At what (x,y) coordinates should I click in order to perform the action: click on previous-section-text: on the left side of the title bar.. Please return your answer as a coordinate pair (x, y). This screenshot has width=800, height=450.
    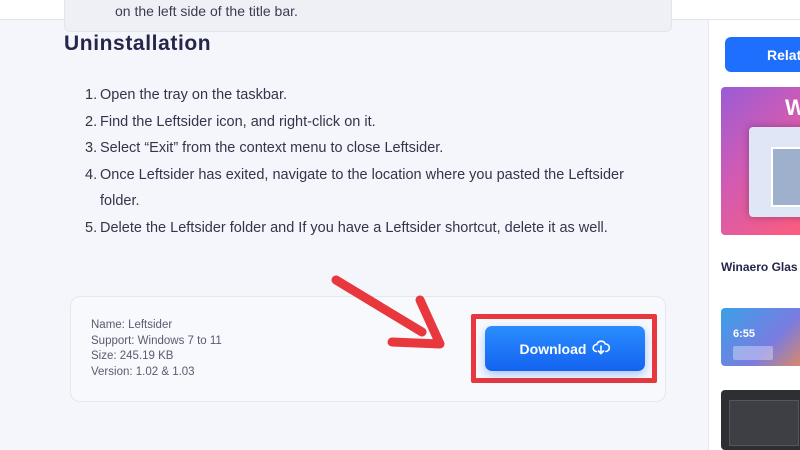
    Looking at the image, I should click on (206, 11).